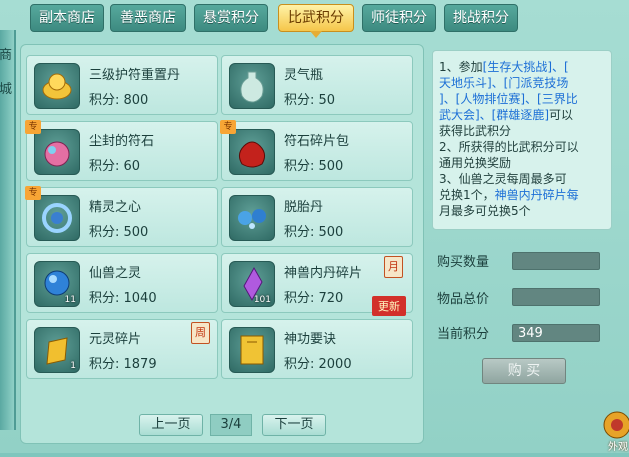 This screenshot has width=629, height=457. I want to click on buy-button: 购 买, so click(524, 371).